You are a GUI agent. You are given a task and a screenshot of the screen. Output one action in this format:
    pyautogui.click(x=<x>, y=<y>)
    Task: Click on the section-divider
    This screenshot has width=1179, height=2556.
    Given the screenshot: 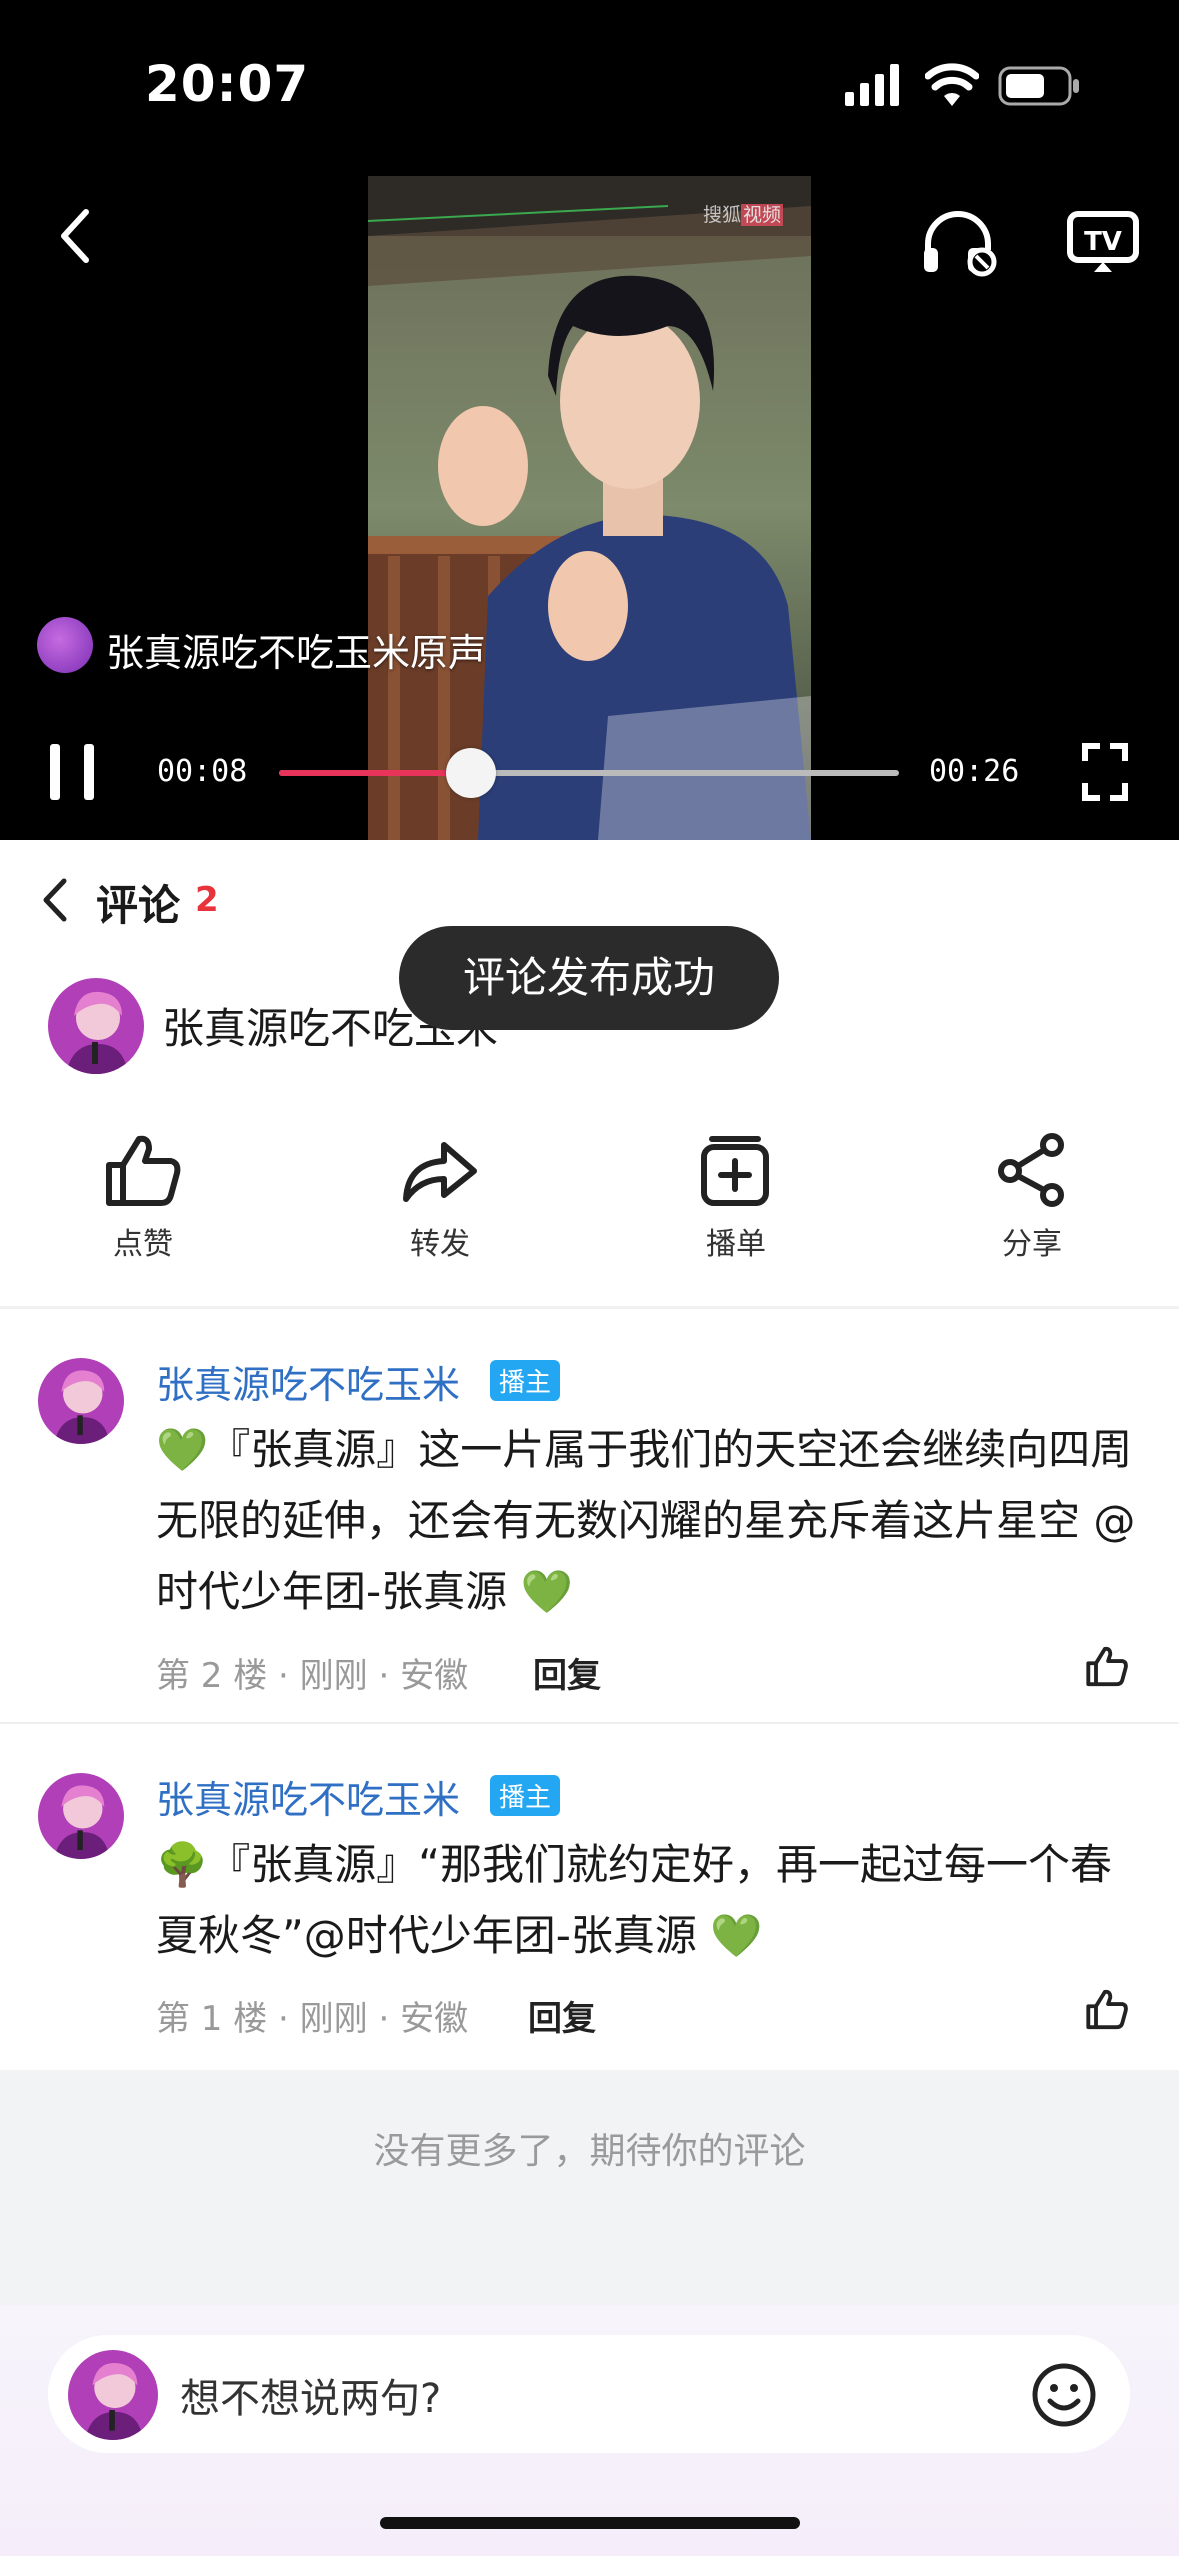 What is the action you would take?
    pyautogui.click(x=589, y=1307)
    